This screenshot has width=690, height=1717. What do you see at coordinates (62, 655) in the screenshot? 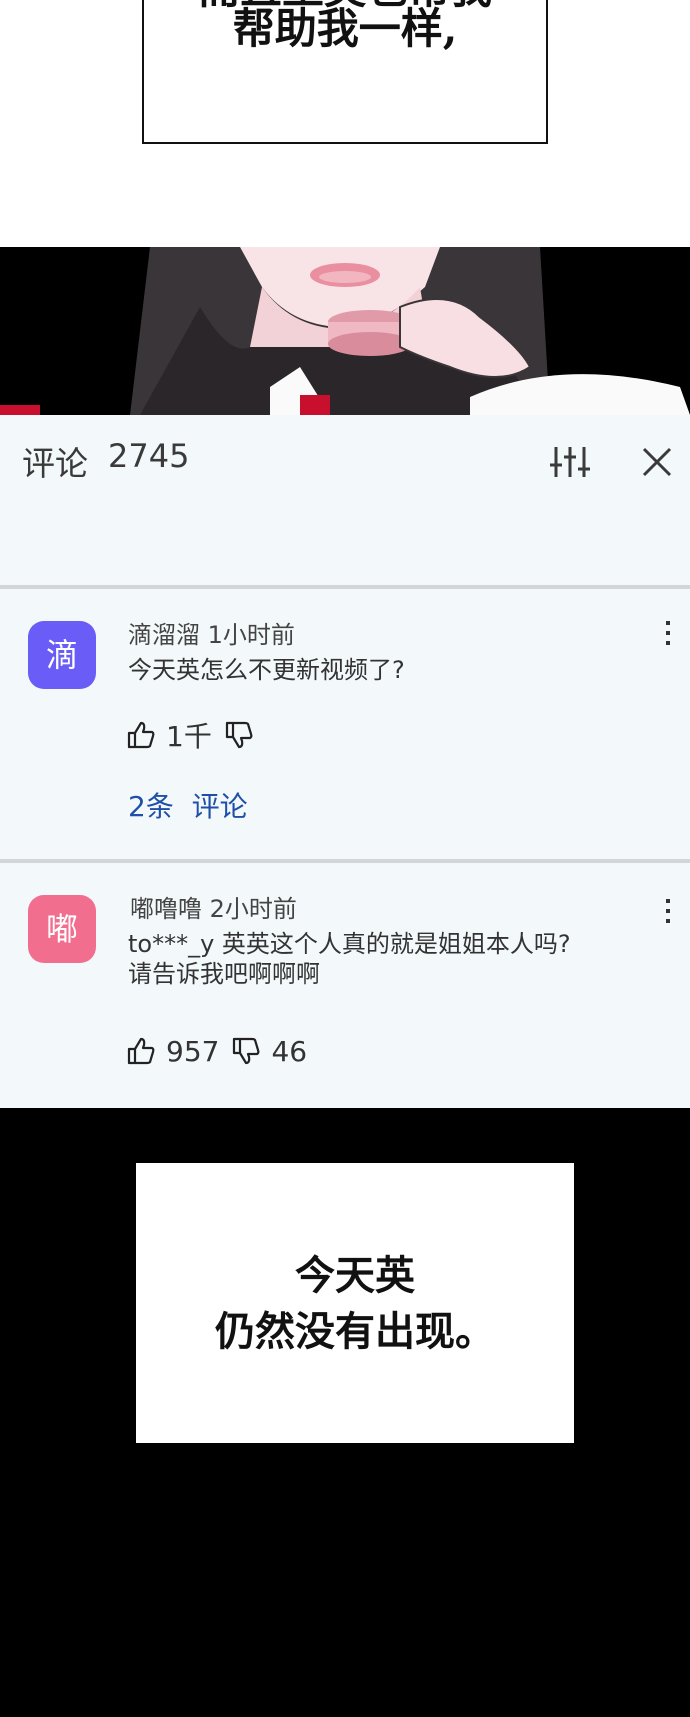
I see `avatar: 滴` at bounding box center [62, 655].